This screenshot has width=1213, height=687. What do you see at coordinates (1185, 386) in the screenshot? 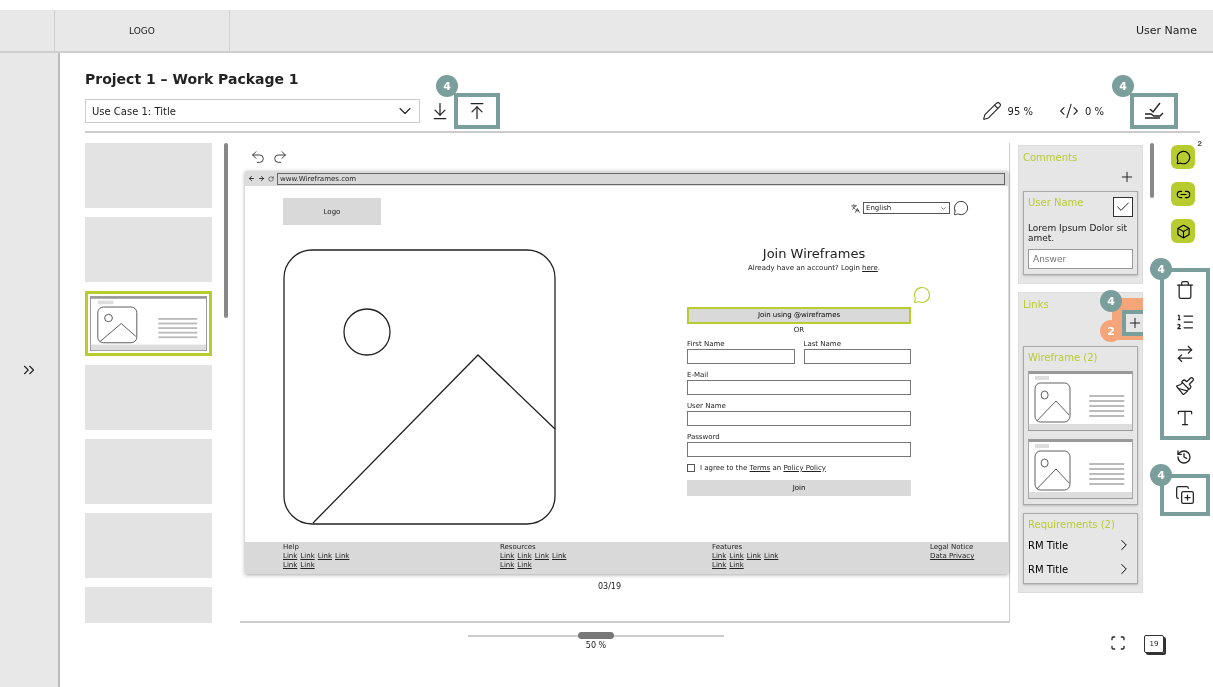
I see `paintbrush-icon` at bounding box center [1185, 386].